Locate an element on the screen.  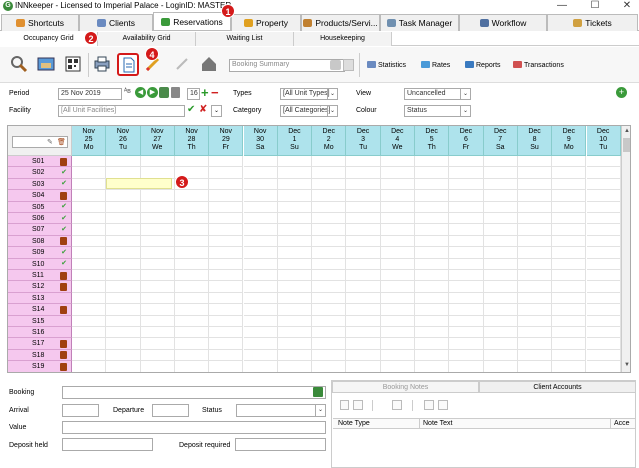
print-note-icon is located at coordinates (429, 405).